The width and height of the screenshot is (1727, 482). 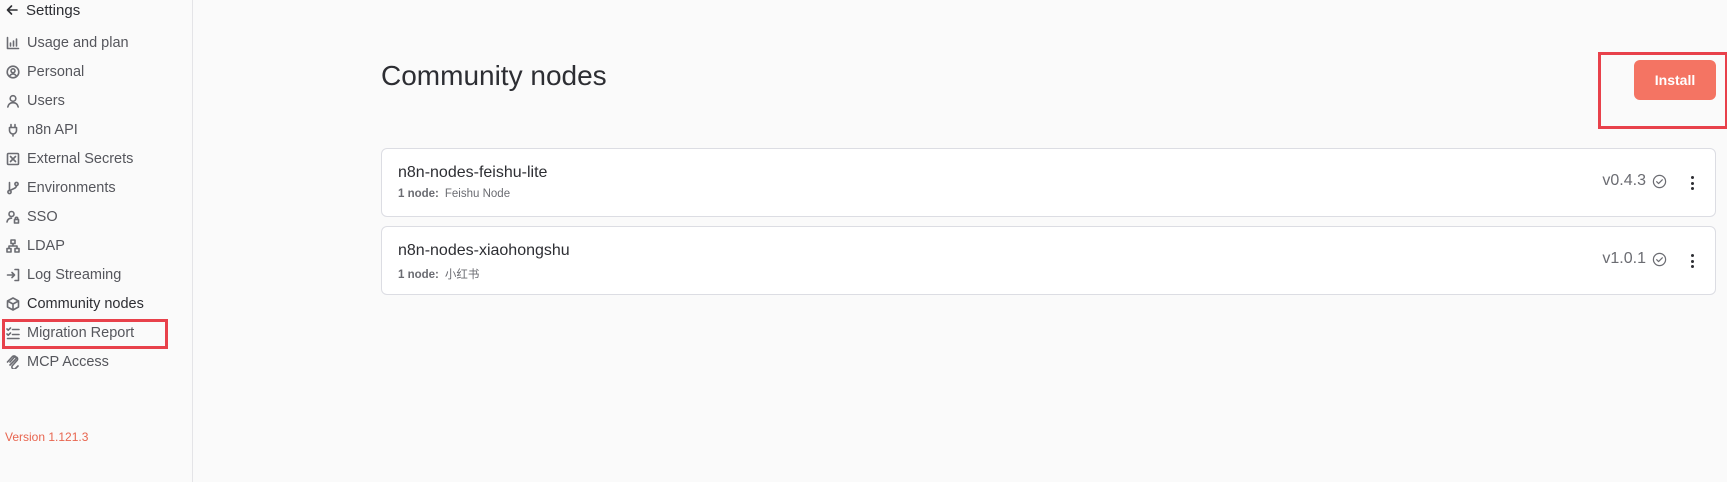 What do you see at coordinates (1675, 80) in the screenshot?
I see `install-button: Install` at bounding box center [1675, 80].